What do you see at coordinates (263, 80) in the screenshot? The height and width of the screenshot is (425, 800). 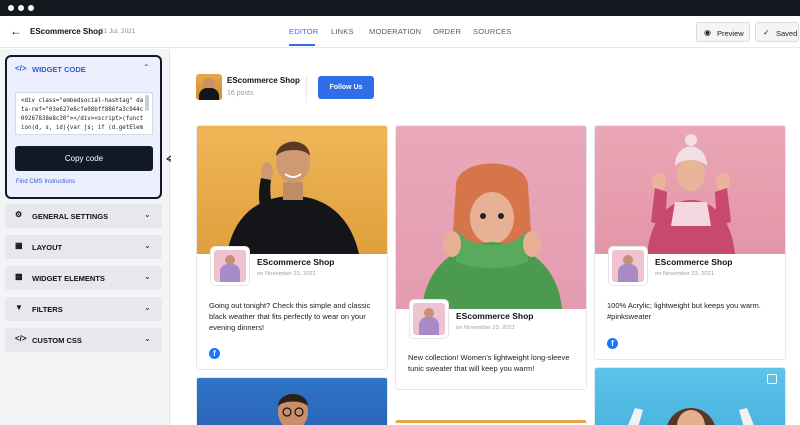 I see `profile-name: EScommerce Shop` at bounding box center [263, 80].